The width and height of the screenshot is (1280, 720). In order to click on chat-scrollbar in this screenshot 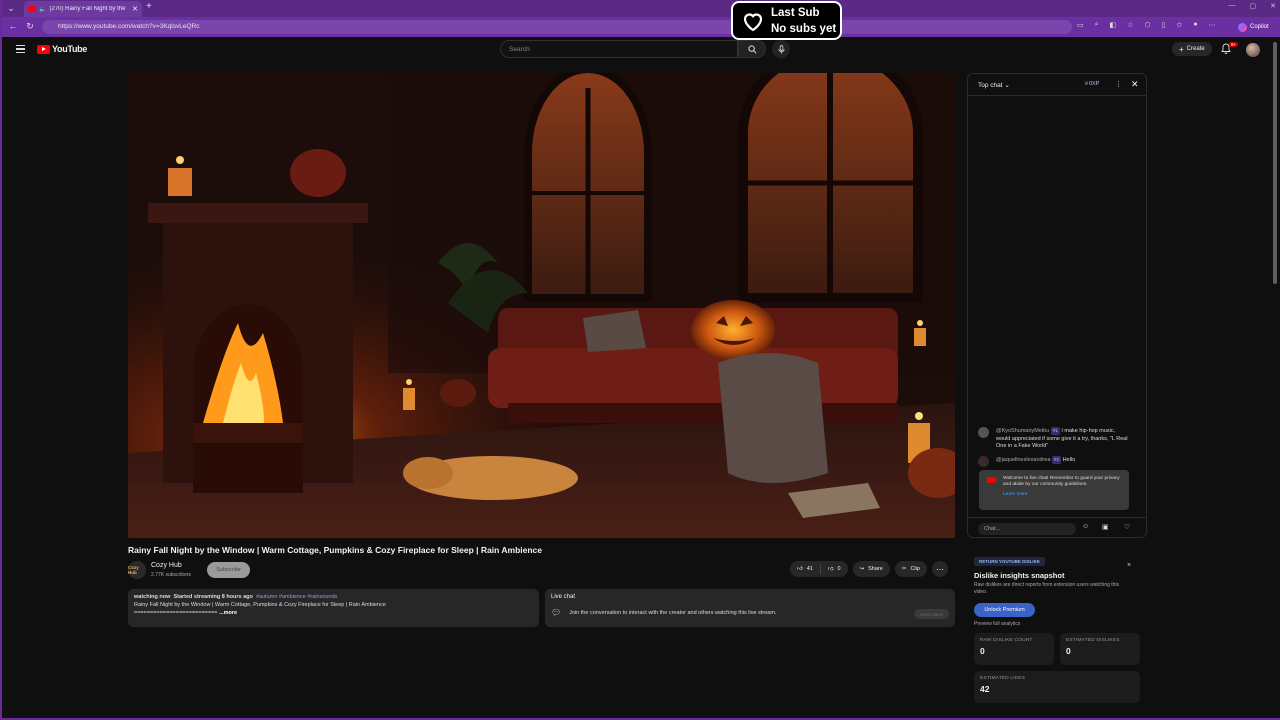, I will do `click(1143, 307)`.